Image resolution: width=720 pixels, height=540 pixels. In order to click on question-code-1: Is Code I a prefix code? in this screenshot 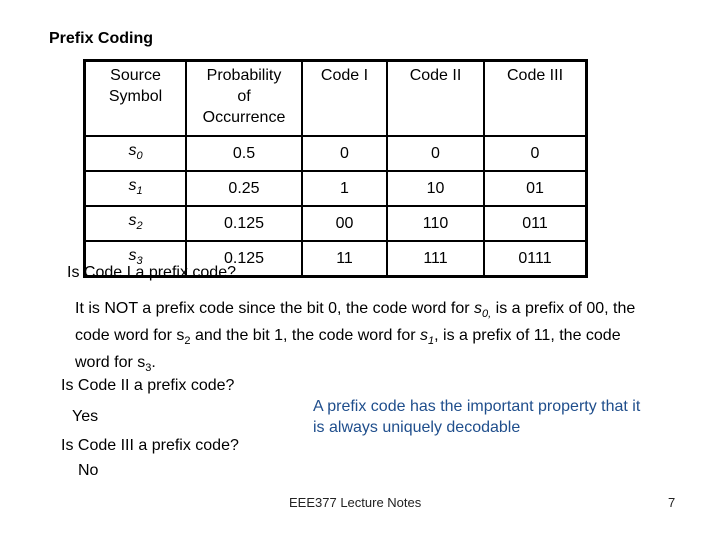, I will do `click(151, 272)`.